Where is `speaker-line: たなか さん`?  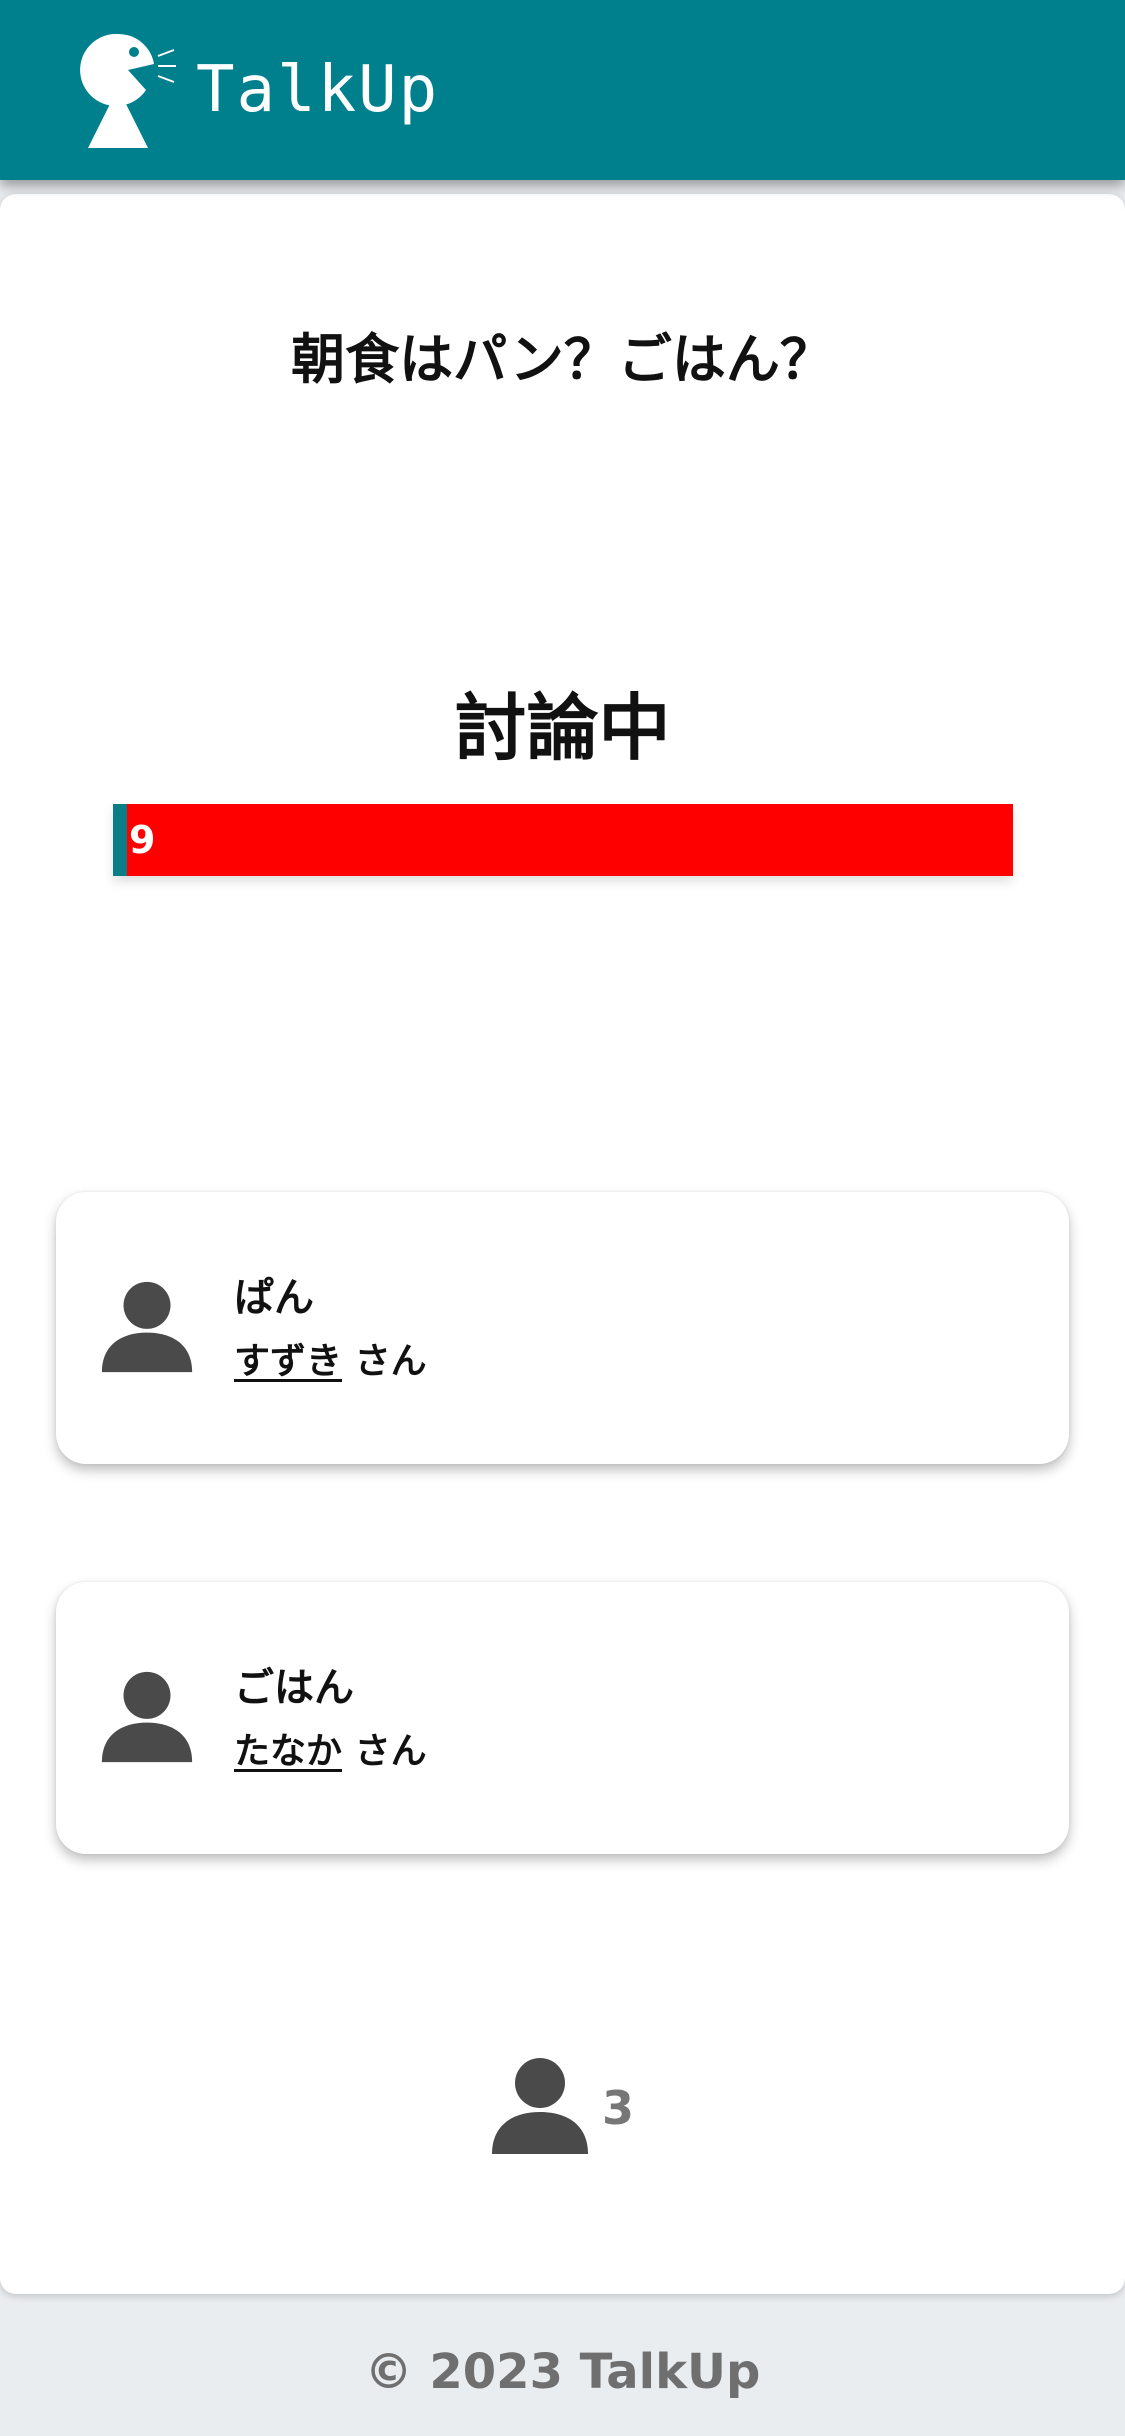 speaker-line: たなか さん is located at coordinates (330, 1752).